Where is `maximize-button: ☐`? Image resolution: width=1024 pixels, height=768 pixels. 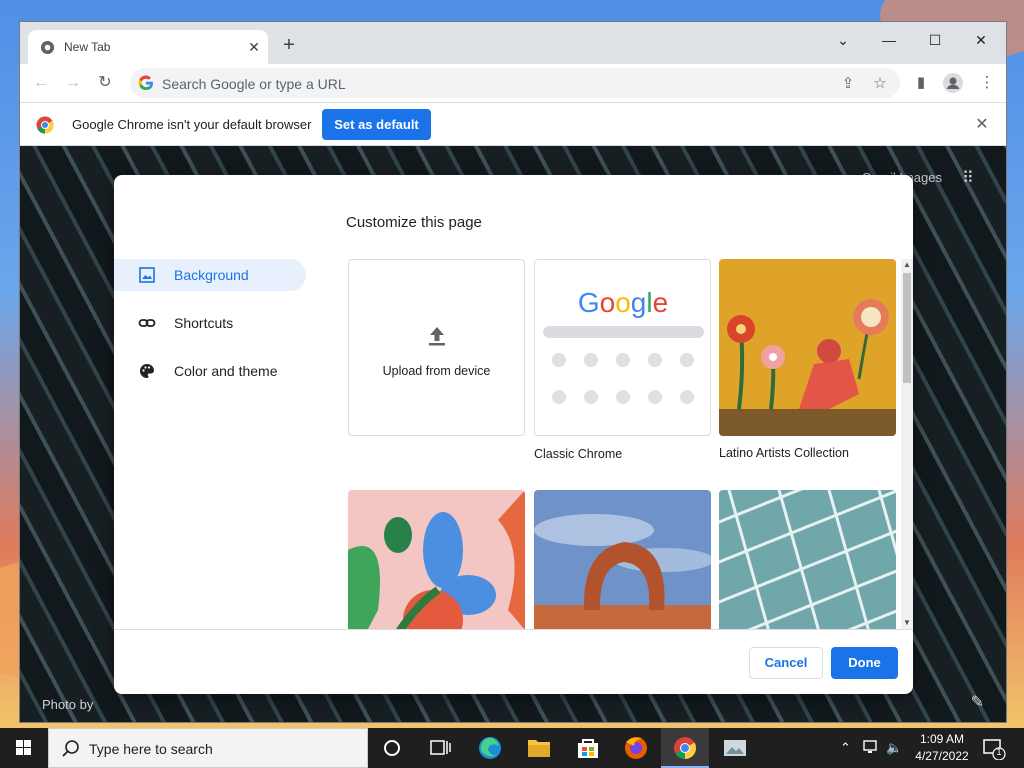 maximize-button: ☐ is located at coordinates (935, 40).